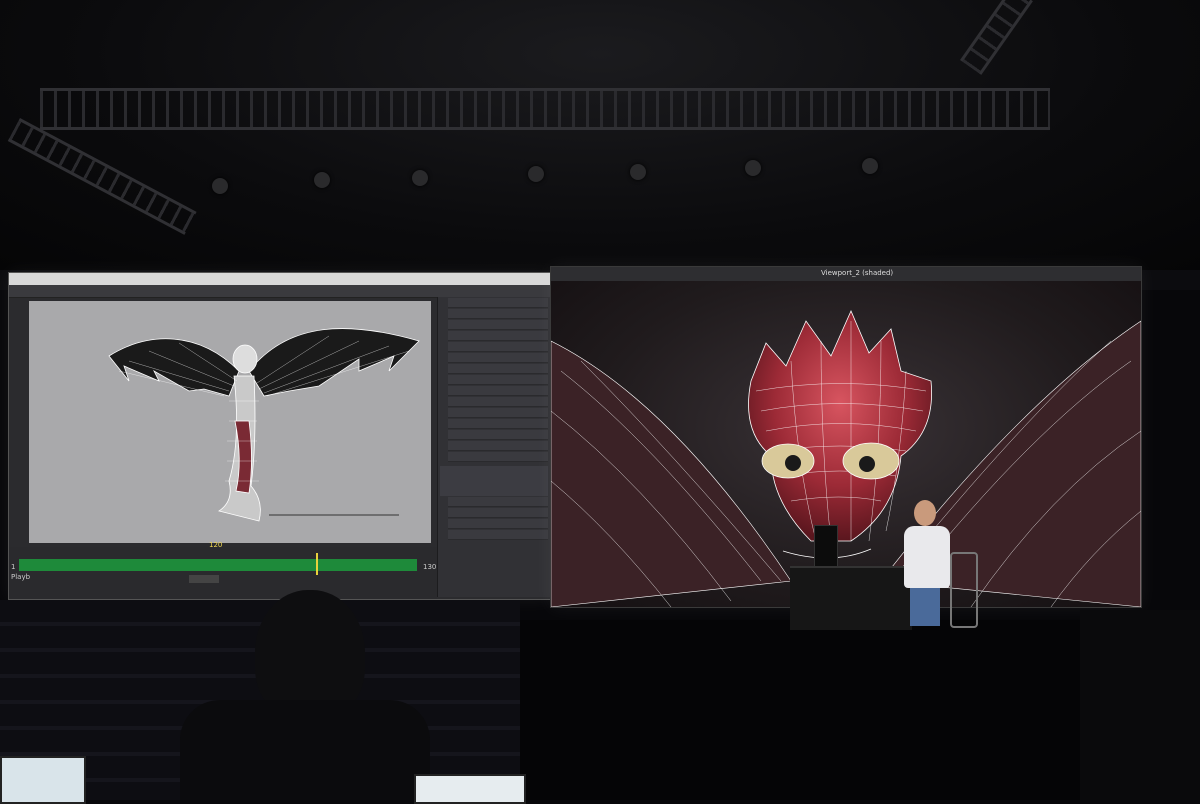 The image size is (1200, 804). I want to click on presenter-shirt, so click(927, 557).